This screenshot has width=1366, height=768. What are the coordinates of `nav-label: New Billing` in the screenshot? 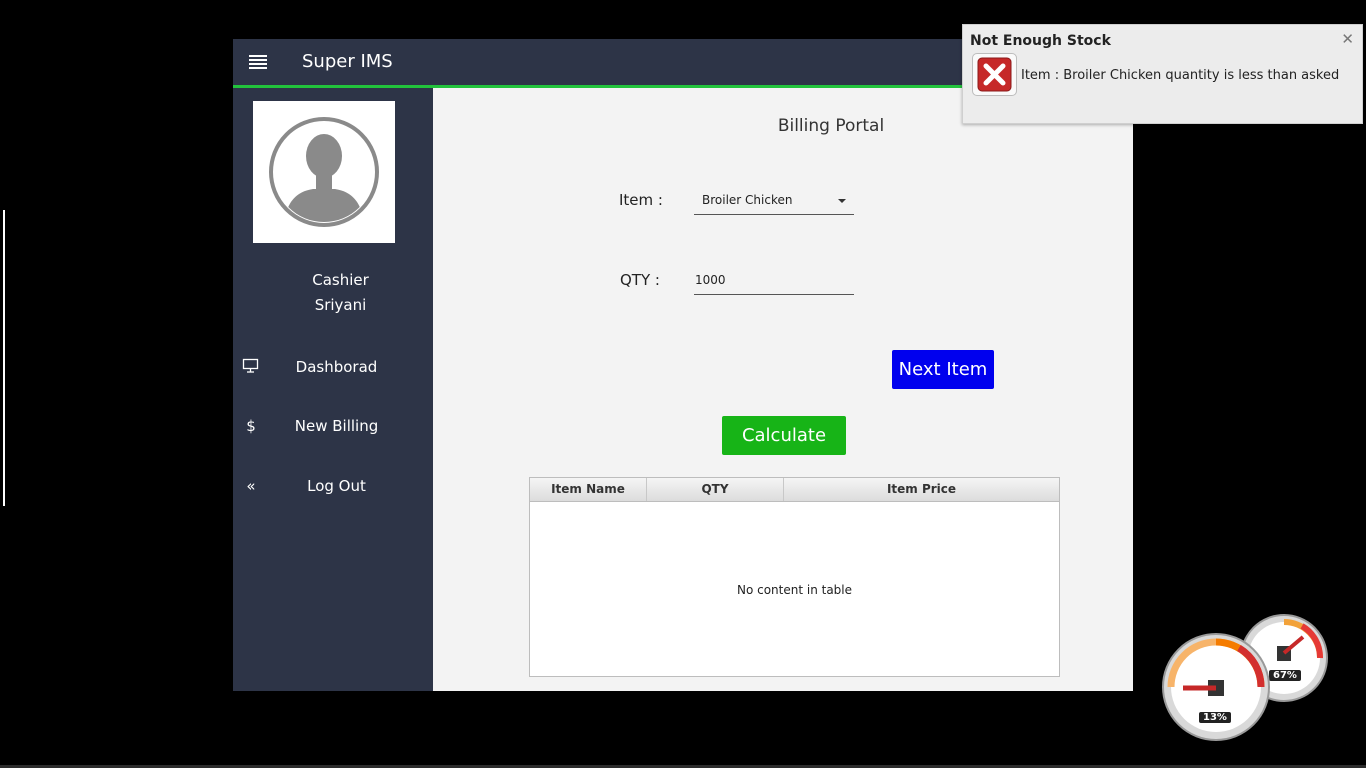 It's located at (336, 426).